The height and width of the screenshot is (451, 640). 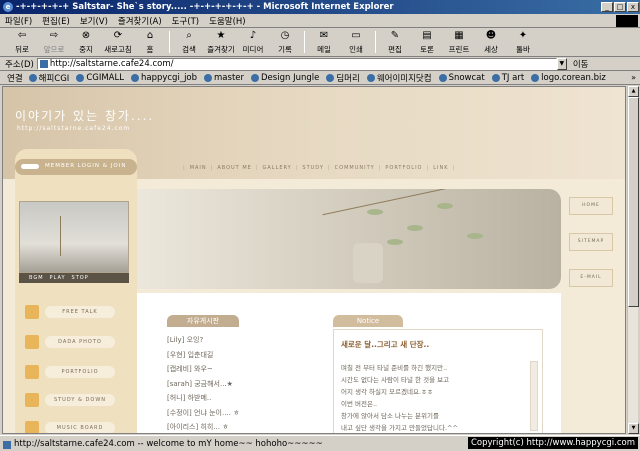 I want to click on side-menu-music-board: MUSIC BOARD, so click(x=70, y=426).